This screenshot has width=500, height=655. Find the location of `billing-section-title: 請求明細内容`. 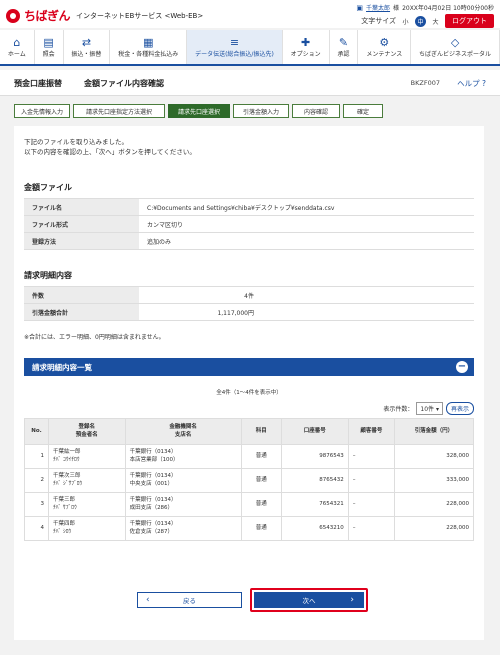

billing-section-title: 請求明細内容 is located at coordinates (48, 275).